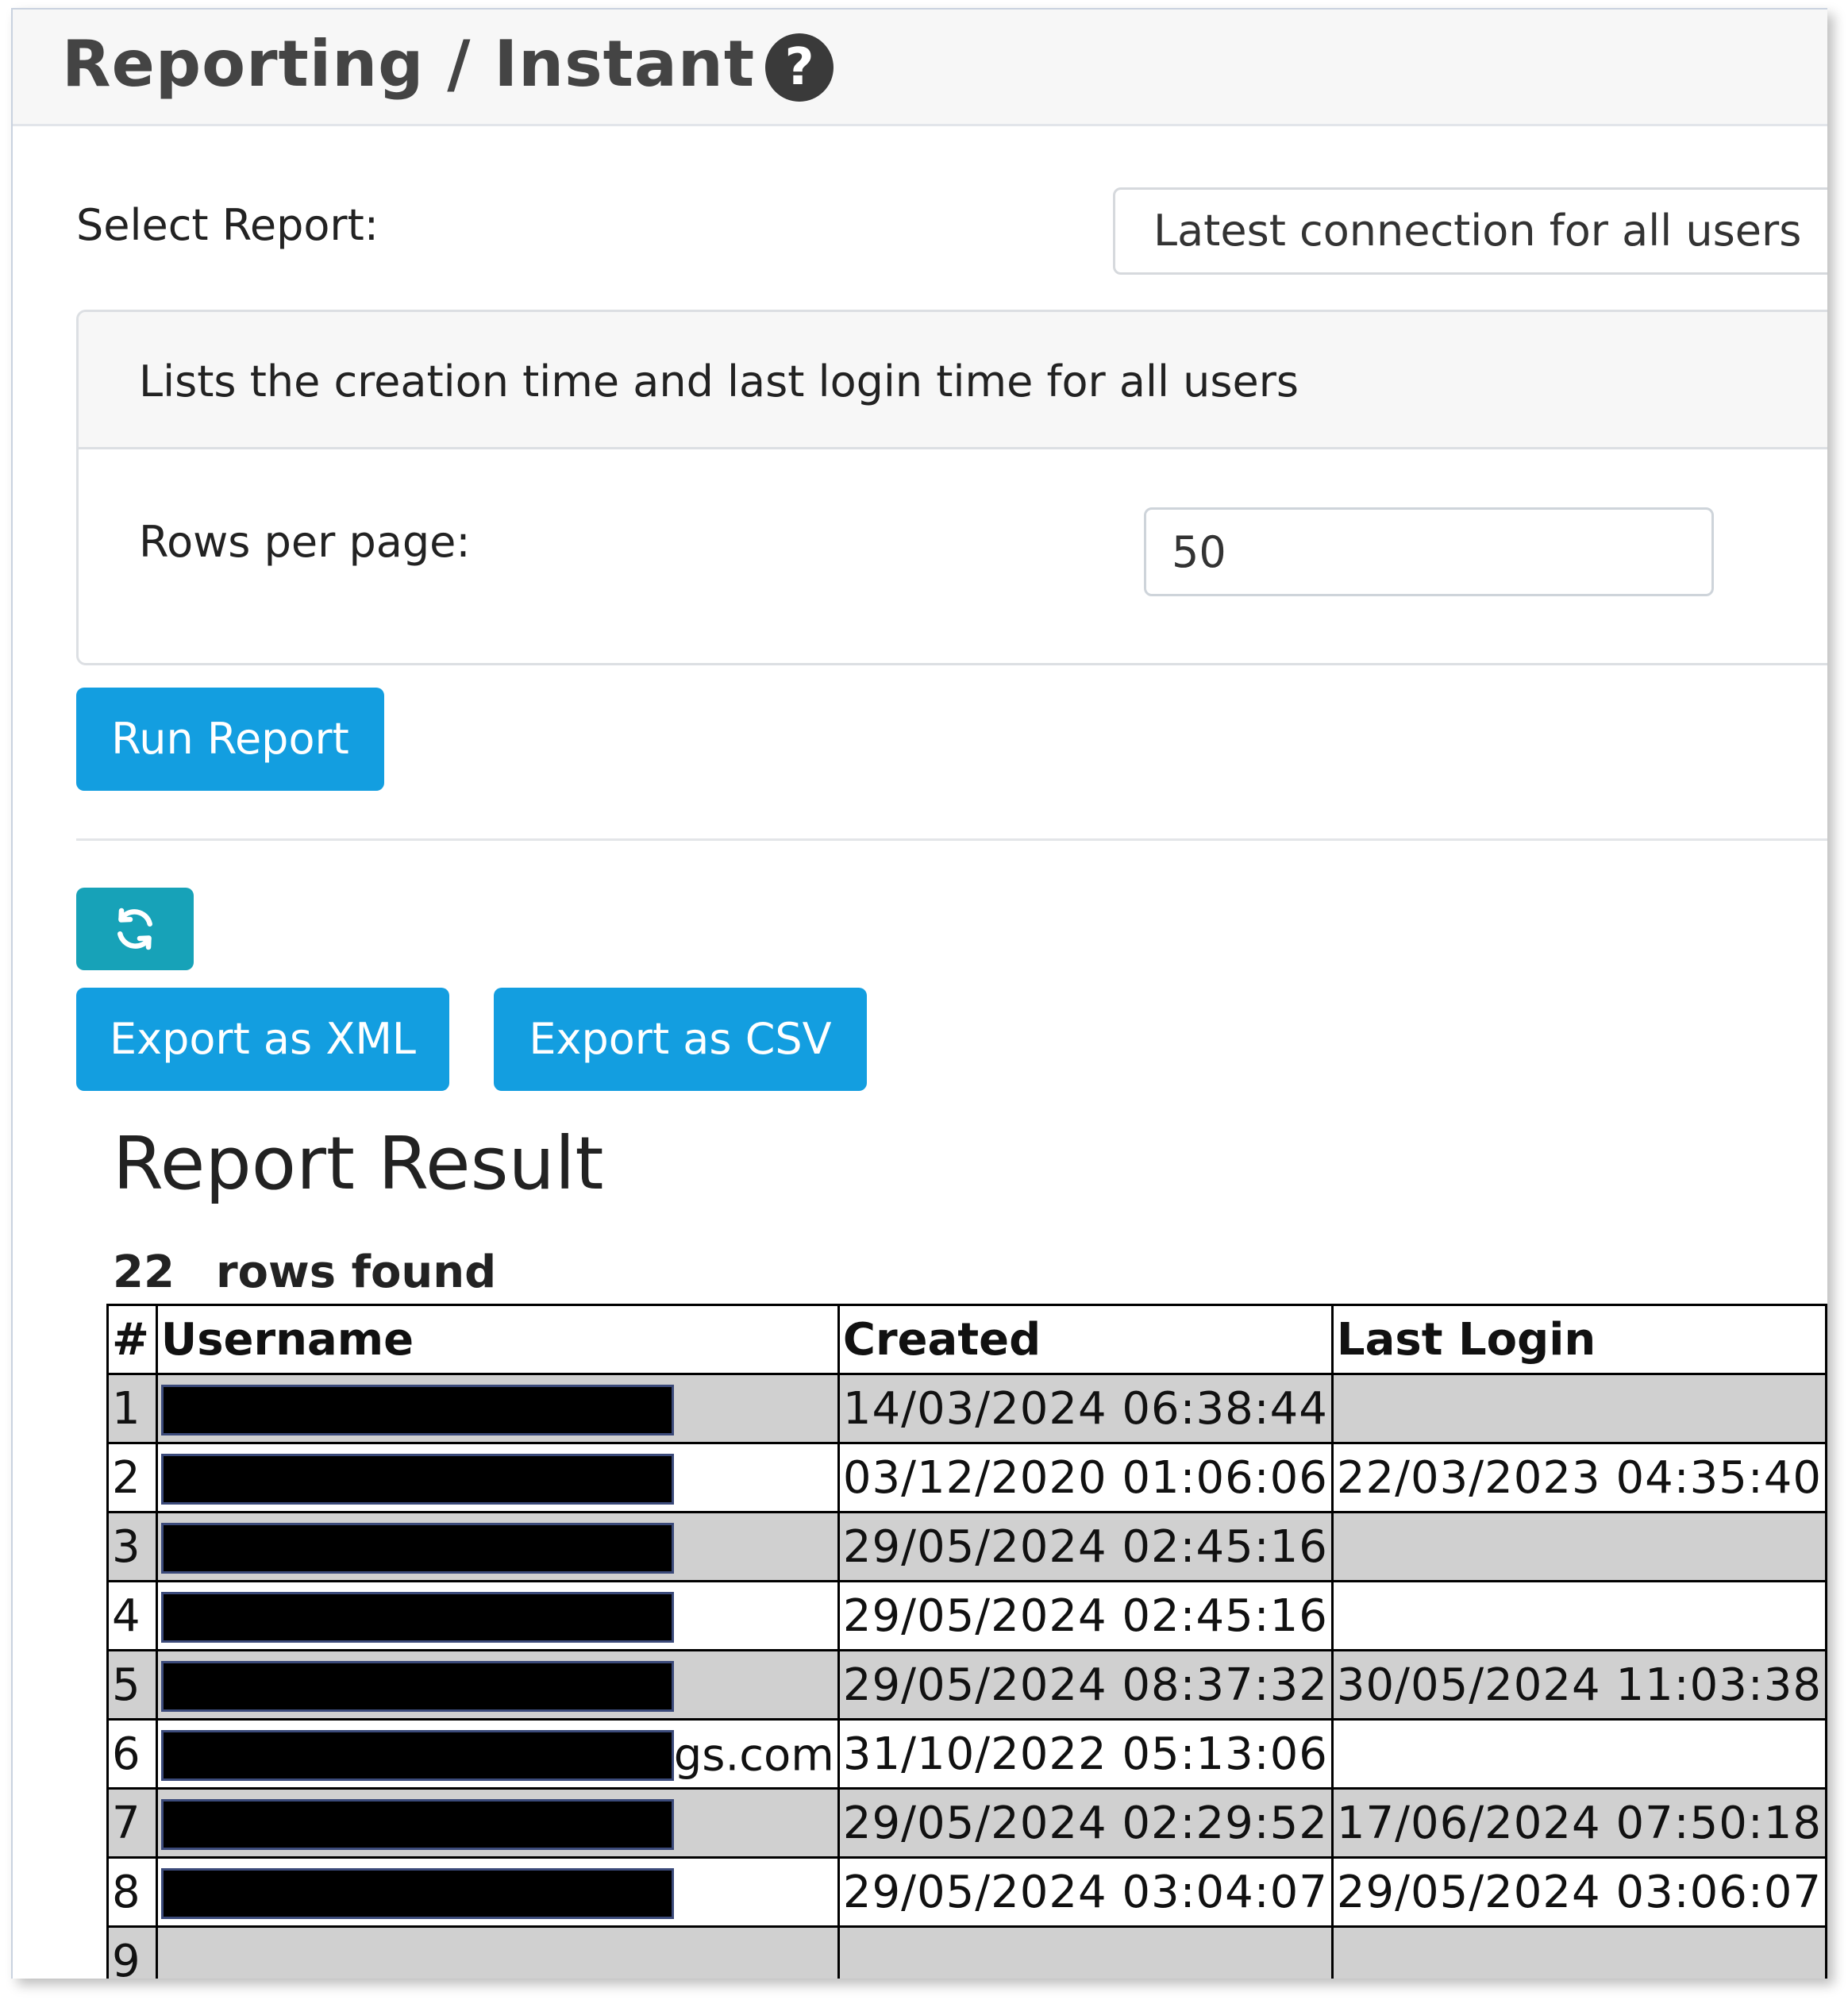 This screenshot has height=2000, width=1848. What do you see at coordinates (1578, 1340) in the screenshot?
I see `column-header-last-login: Last Login` at bounding box center [1578, 1340].